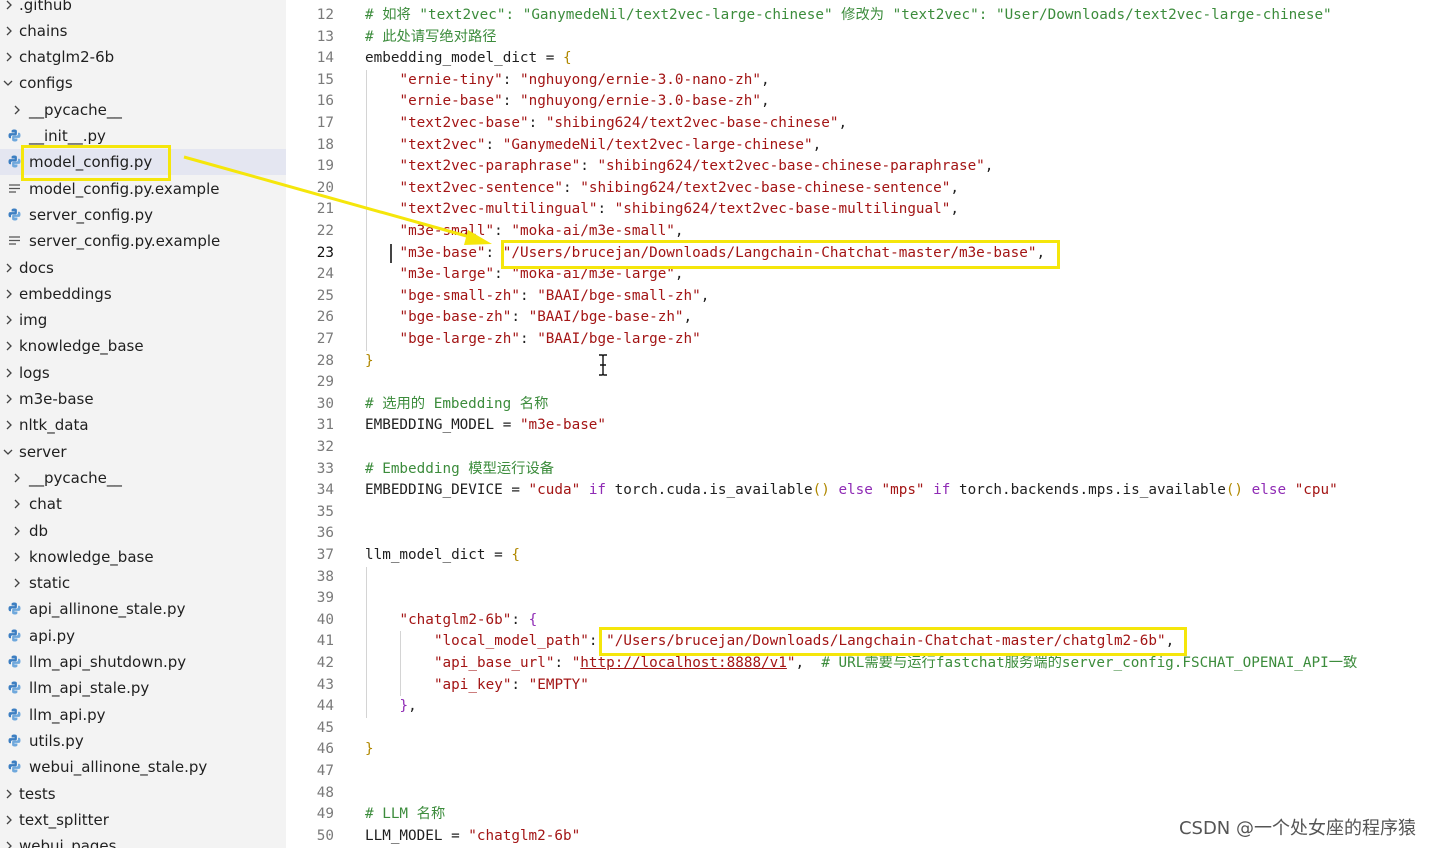 This screenshot has height=848, width=1433. What do you see at coordinates (859, 729) in the screenshot?
I see `code-line: 45` at bounding box center [859, 729].